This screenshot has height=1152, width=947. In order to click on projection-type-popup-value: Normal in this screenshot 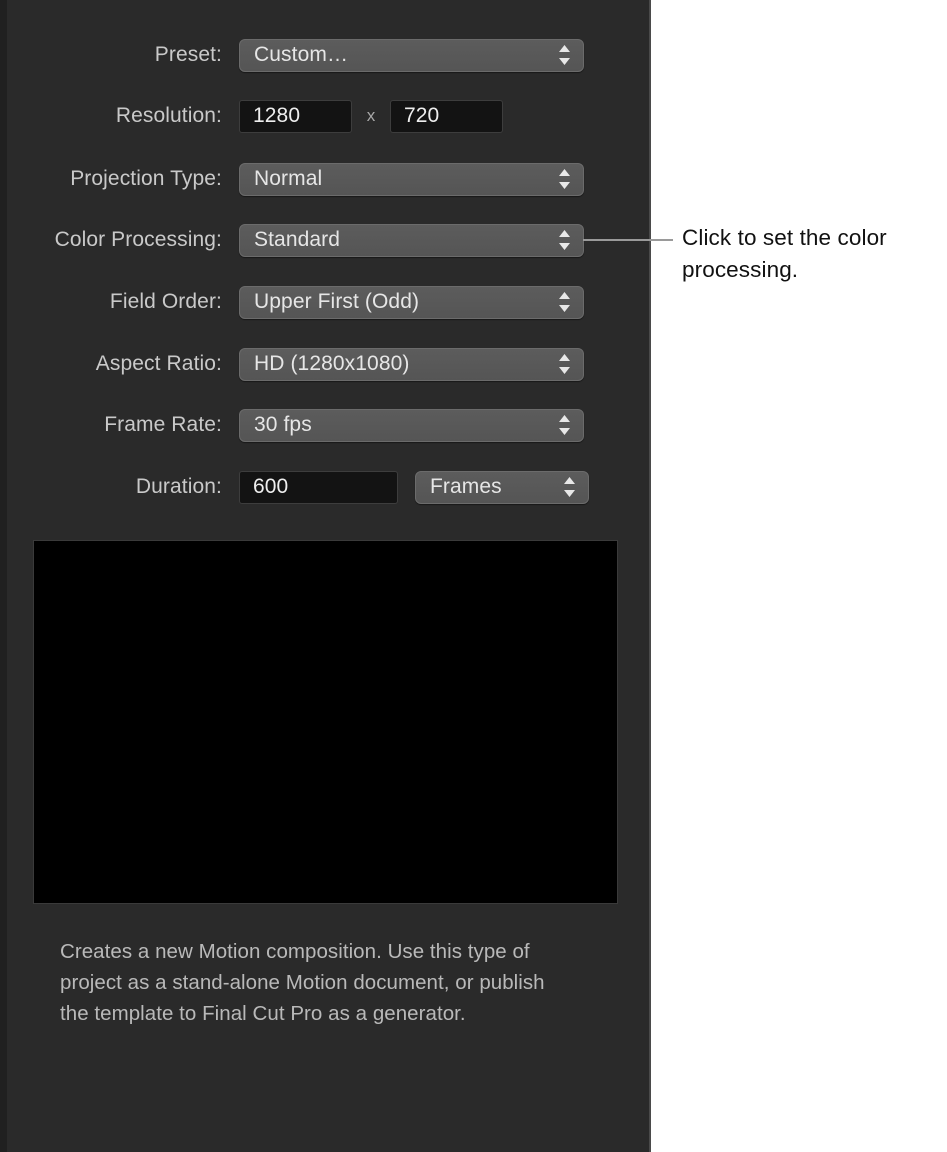, I will do `click(288, 178)`.